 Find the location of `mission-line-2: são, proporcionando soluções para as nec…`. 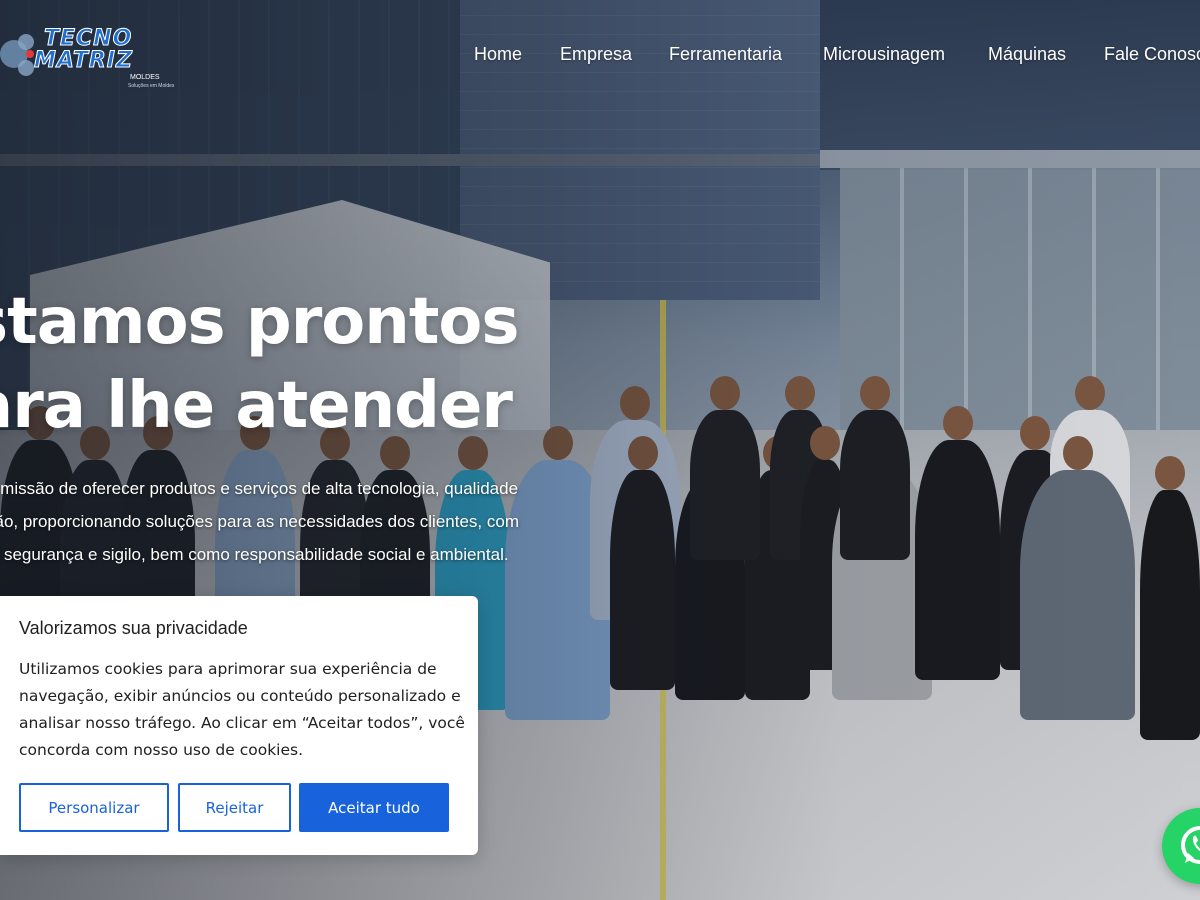

mission-line-2: são, proporcionando soluções para as nec… is located at coordinates (259, 521).